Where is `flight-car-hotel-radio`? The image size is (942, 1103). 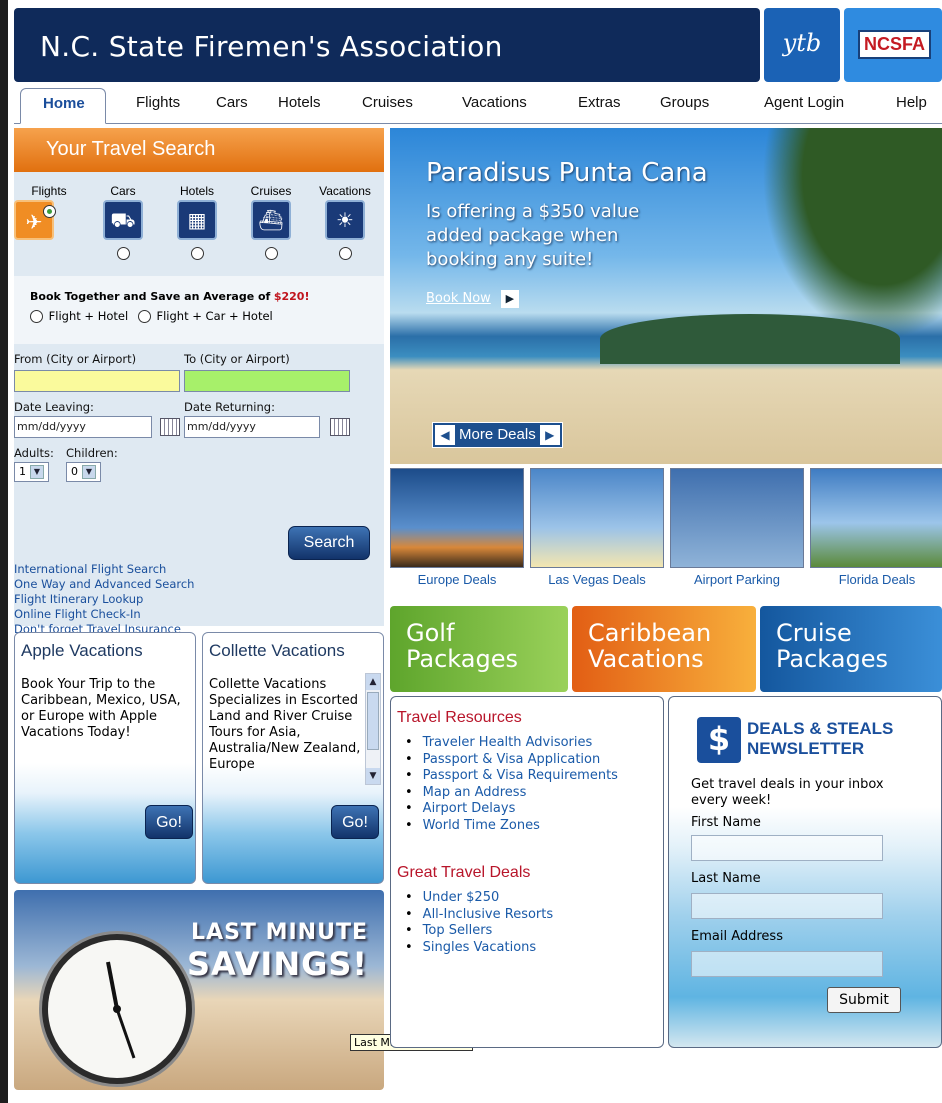
flight-car-hotel-radio is located at coordinates (144, 316).